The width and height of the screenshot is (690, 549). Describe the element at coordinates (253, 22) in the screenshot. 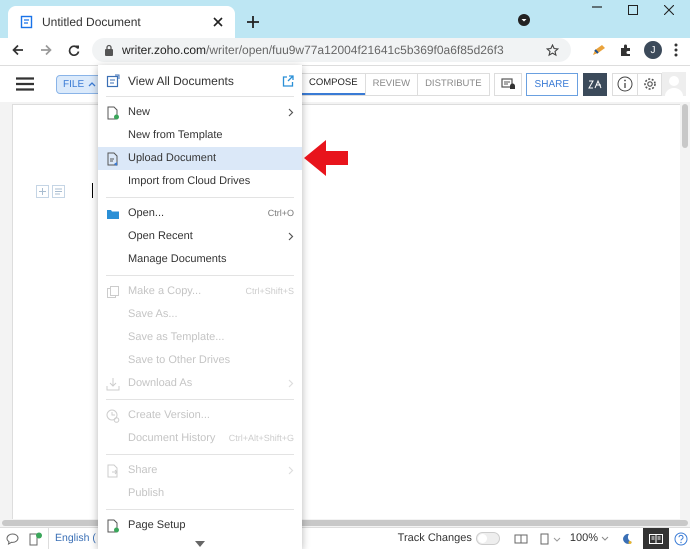

I see `new-tab-icon` at that location.